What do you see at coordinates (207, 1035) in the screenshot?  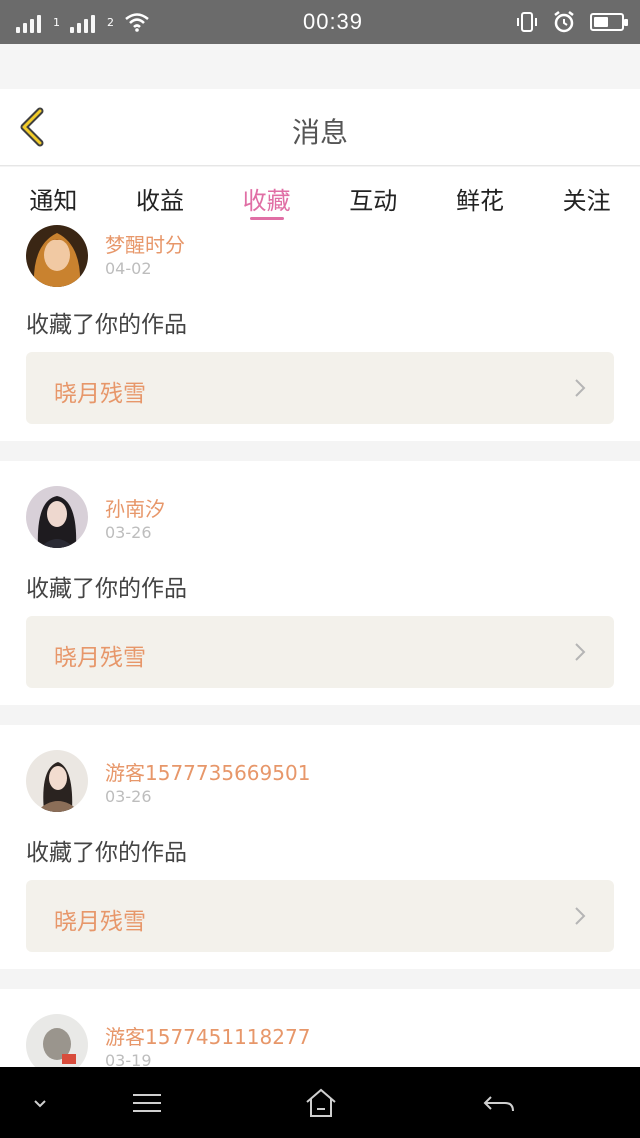 I see `username: 游客1577451118277` at bounding box center [207, 1035].